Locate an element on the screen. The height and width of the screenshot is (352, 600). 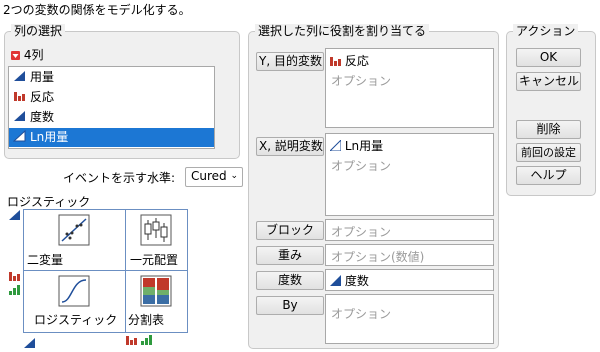
event-level-value: Cured is located at coordinates (209, 176).